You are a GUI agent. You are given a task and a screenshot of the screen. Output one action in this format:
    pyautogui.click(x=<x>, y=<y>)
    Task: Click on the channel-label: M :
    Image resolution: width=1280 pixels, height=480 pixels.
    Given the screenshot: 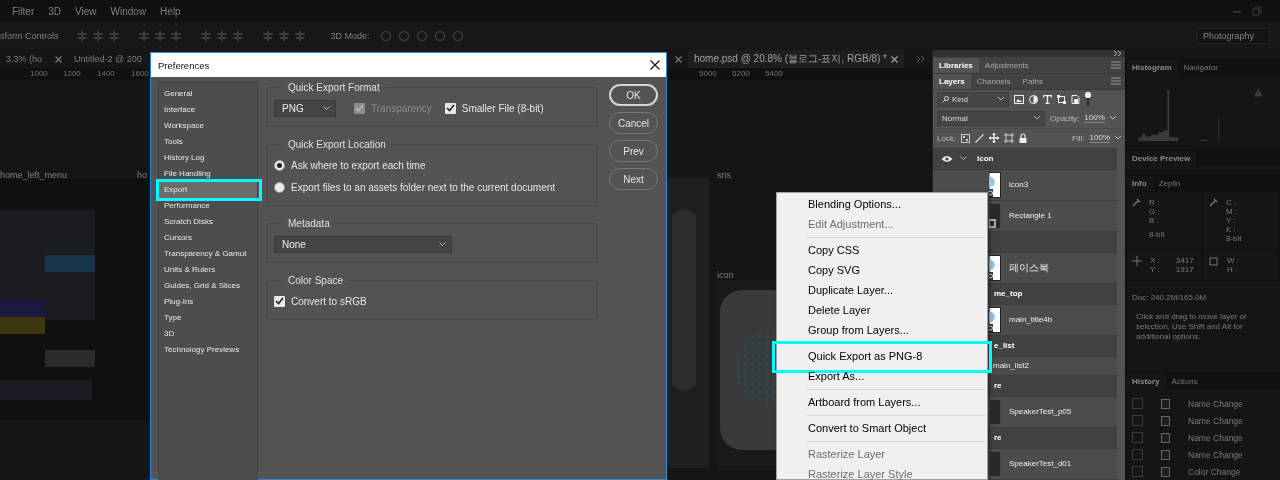 What is the action you would take?
    pyautogui.click(x=1232, y=211)
    